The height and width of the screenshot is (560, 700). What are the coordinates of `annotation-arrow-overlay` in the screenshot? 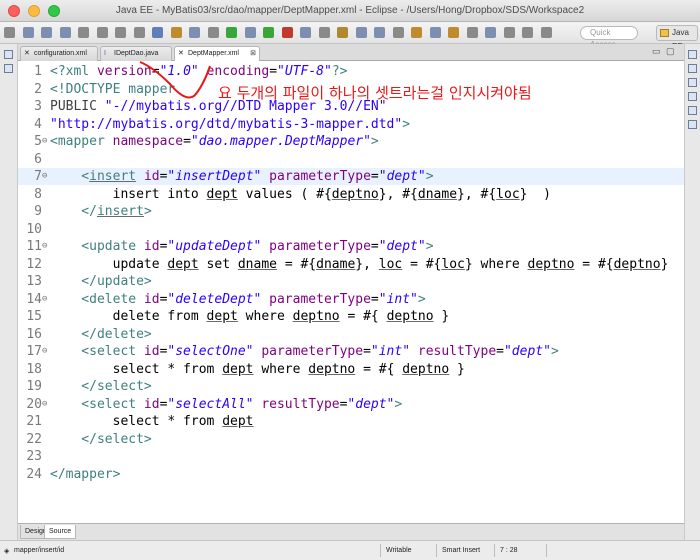 It's located at (175, 80).